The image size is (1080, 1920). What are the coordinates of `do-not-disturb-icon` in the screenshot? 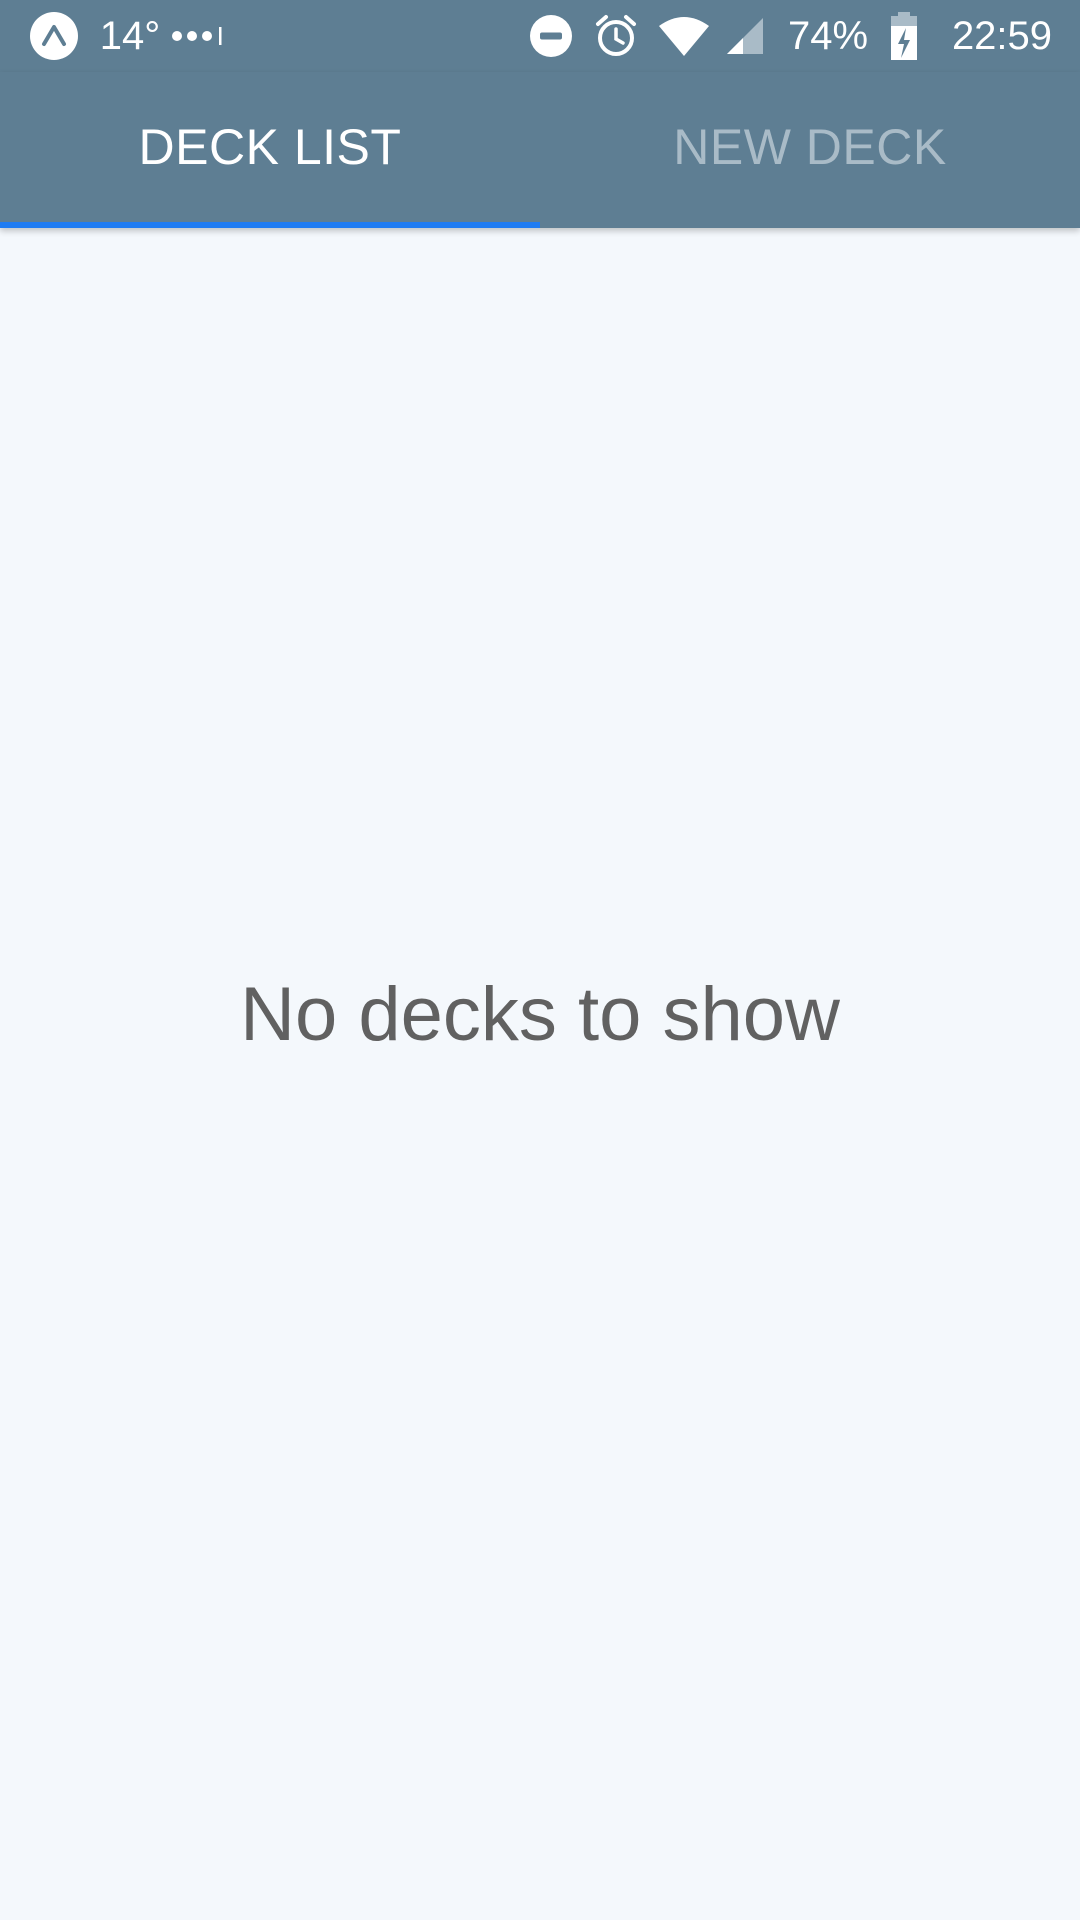 It's located at (551, 36).